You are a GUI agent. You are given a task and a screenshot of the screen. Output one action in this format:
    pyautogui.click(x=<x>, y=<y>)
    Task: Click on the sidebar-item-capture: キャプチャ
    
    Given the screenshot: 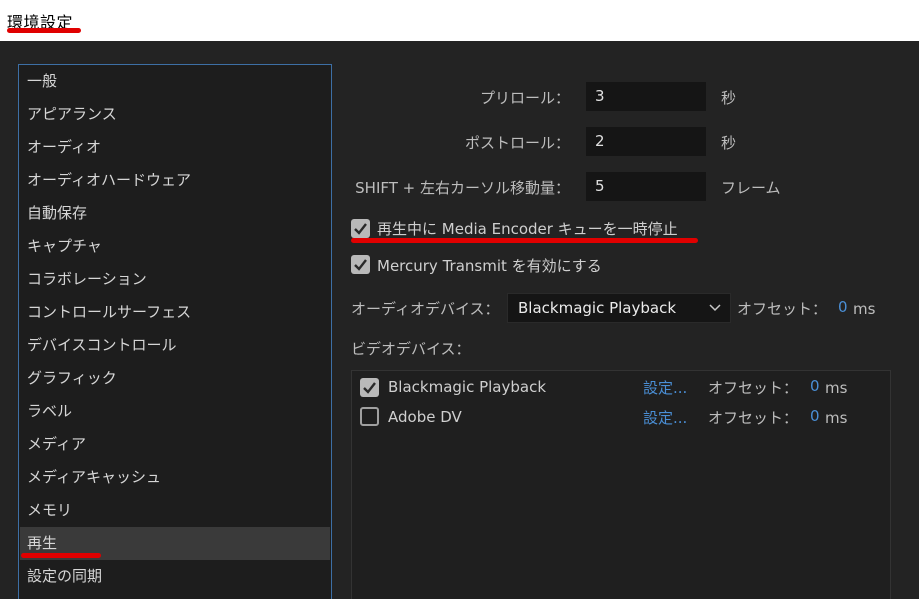 What is the action you would take?
    pyautogui.click(x=175, y=246)
    